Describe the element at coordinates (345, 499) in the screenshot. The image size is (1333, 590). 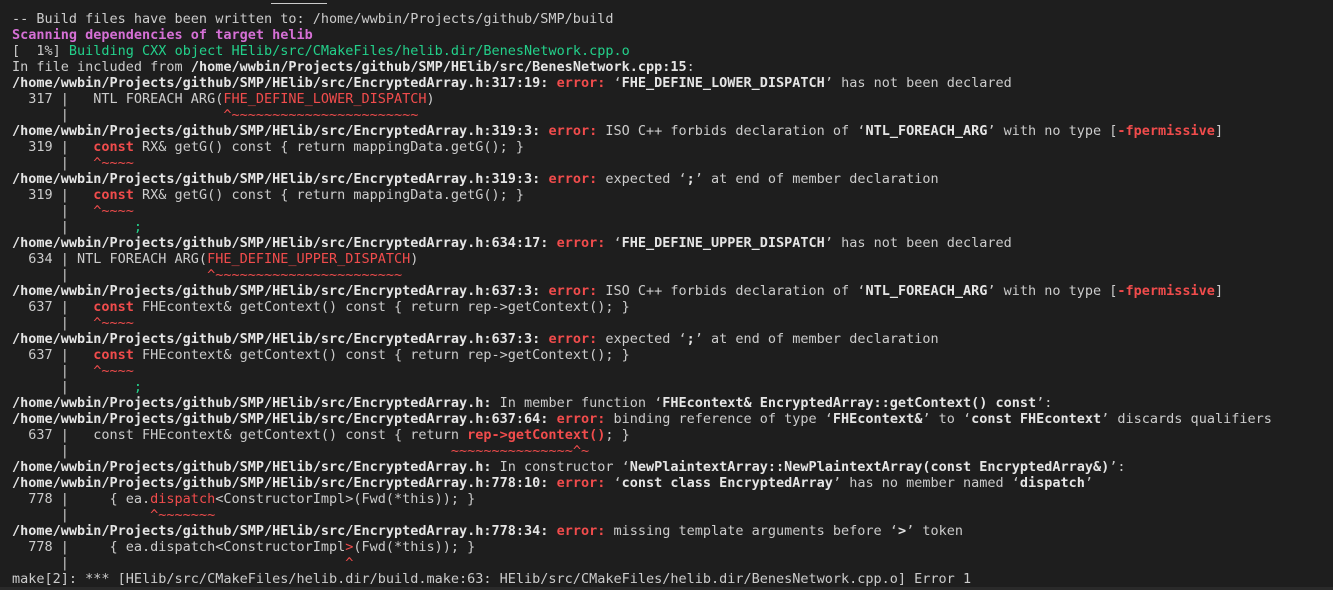
I see `terminal-text: <ConstructorImpl>(Fwd(*this)); }` at that location.